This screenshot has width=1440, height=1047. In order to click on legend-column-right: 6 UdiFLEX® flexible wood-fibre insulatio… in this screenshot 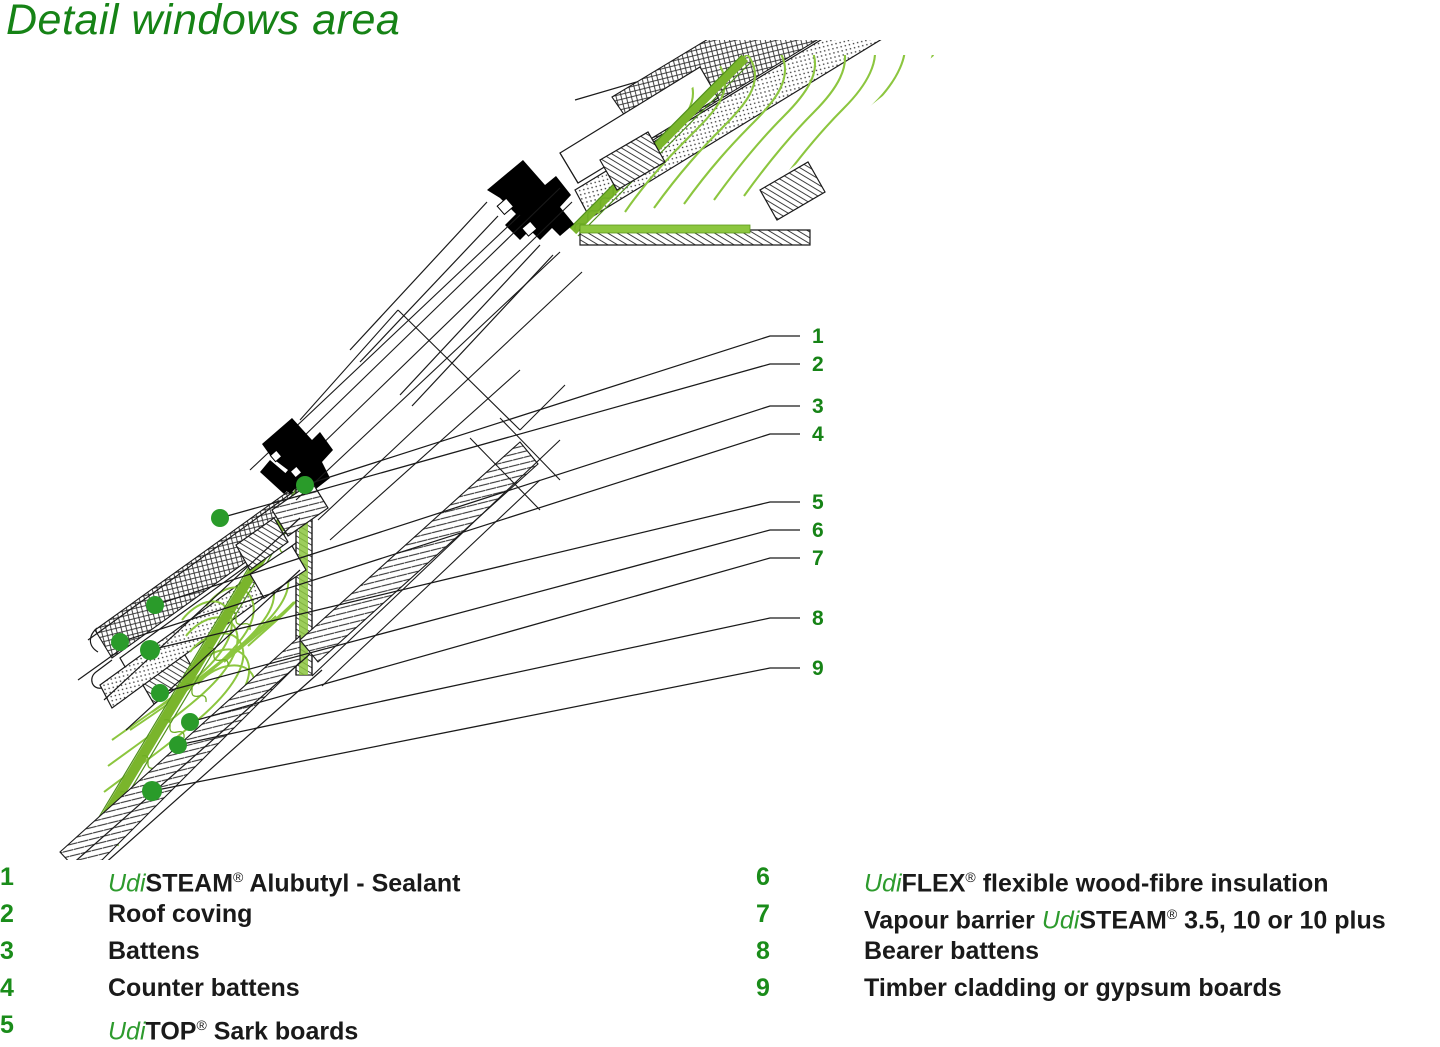, I will do `click(1098, 936)`.